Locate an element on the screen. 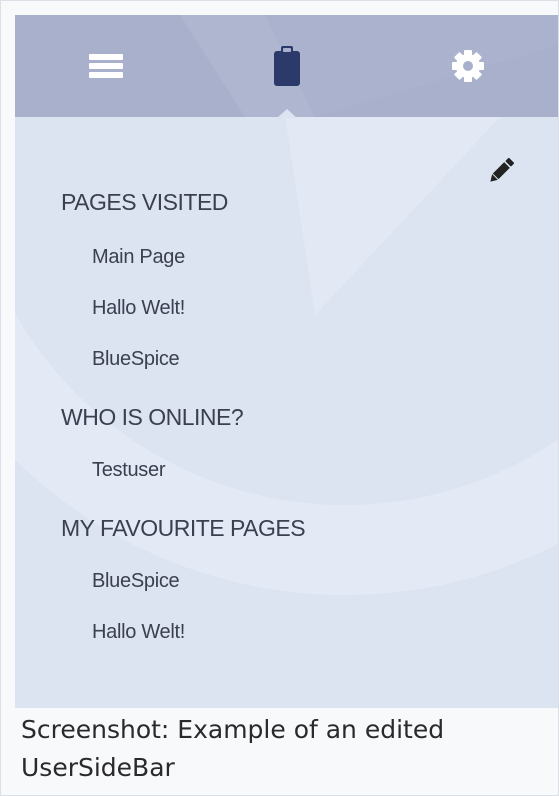  clipboard-icon is located at coordinates (286, 66).